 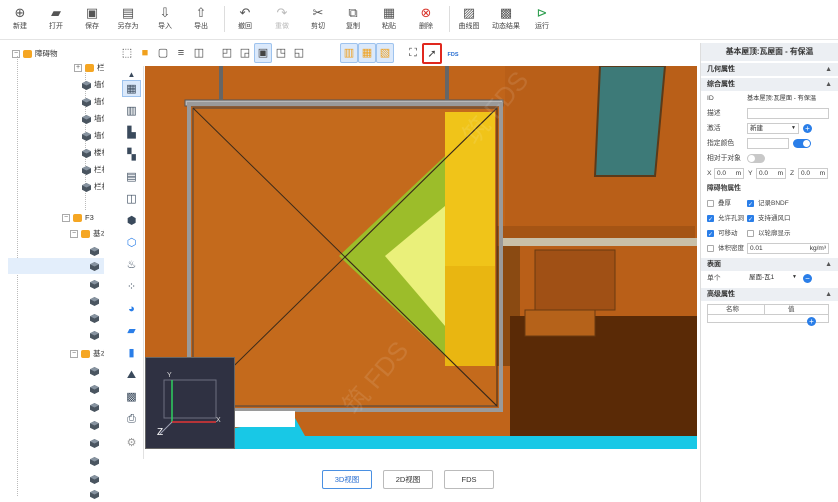 I want to click on run-button: ⊳ 运行, so click(x=542, y=20).